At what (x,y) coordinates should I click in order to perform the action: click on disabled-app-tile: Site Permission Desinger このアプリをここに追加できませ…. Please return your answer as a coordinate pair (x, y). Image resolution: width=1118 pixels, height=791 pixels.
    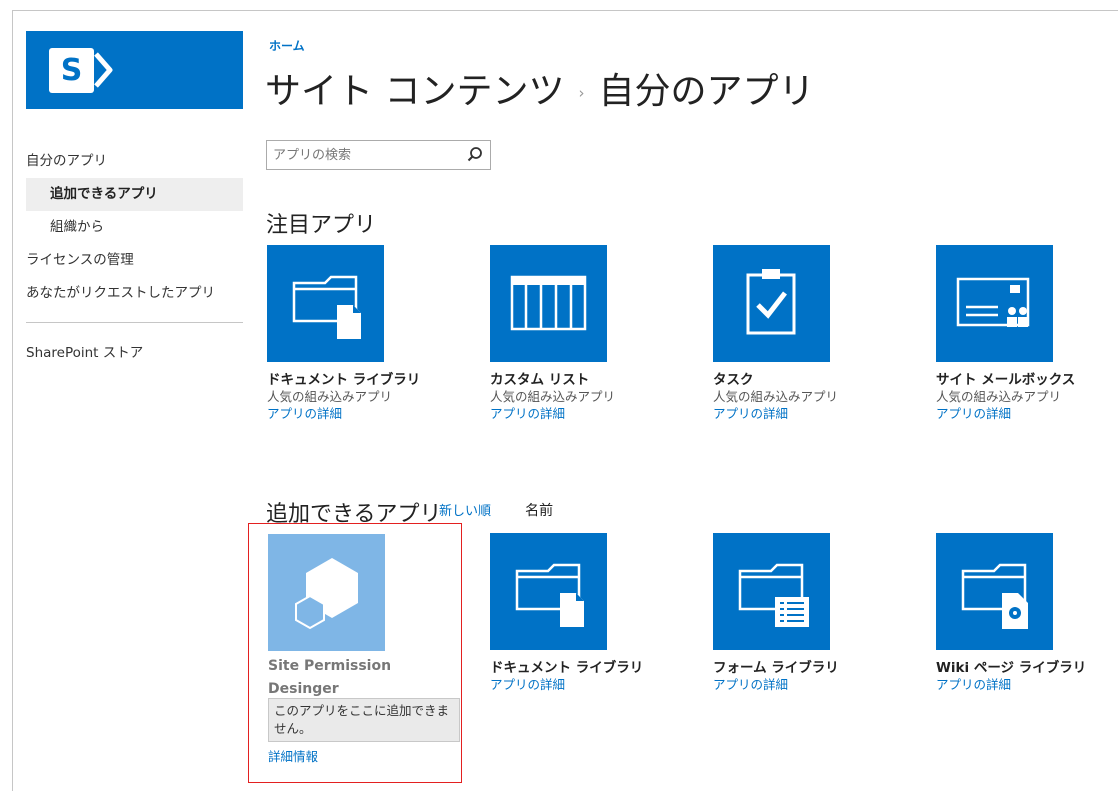
    Looking at the image, I should click on (355, 653).